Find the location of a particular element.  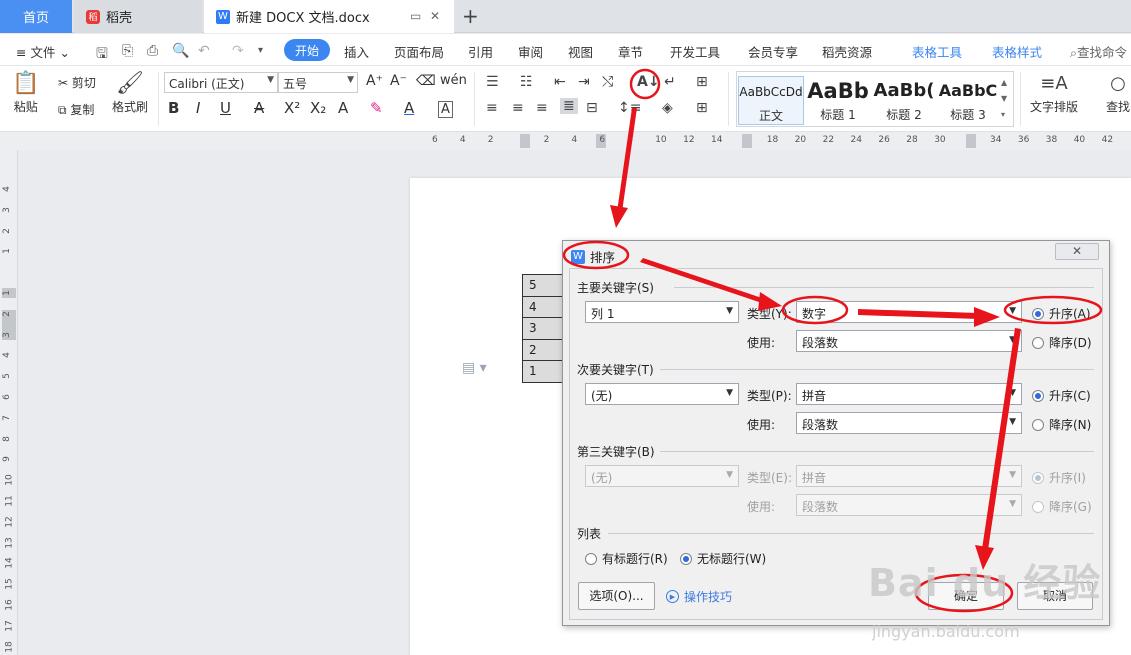

align-left-icon: ≡ is located at coordinates (492, 108).